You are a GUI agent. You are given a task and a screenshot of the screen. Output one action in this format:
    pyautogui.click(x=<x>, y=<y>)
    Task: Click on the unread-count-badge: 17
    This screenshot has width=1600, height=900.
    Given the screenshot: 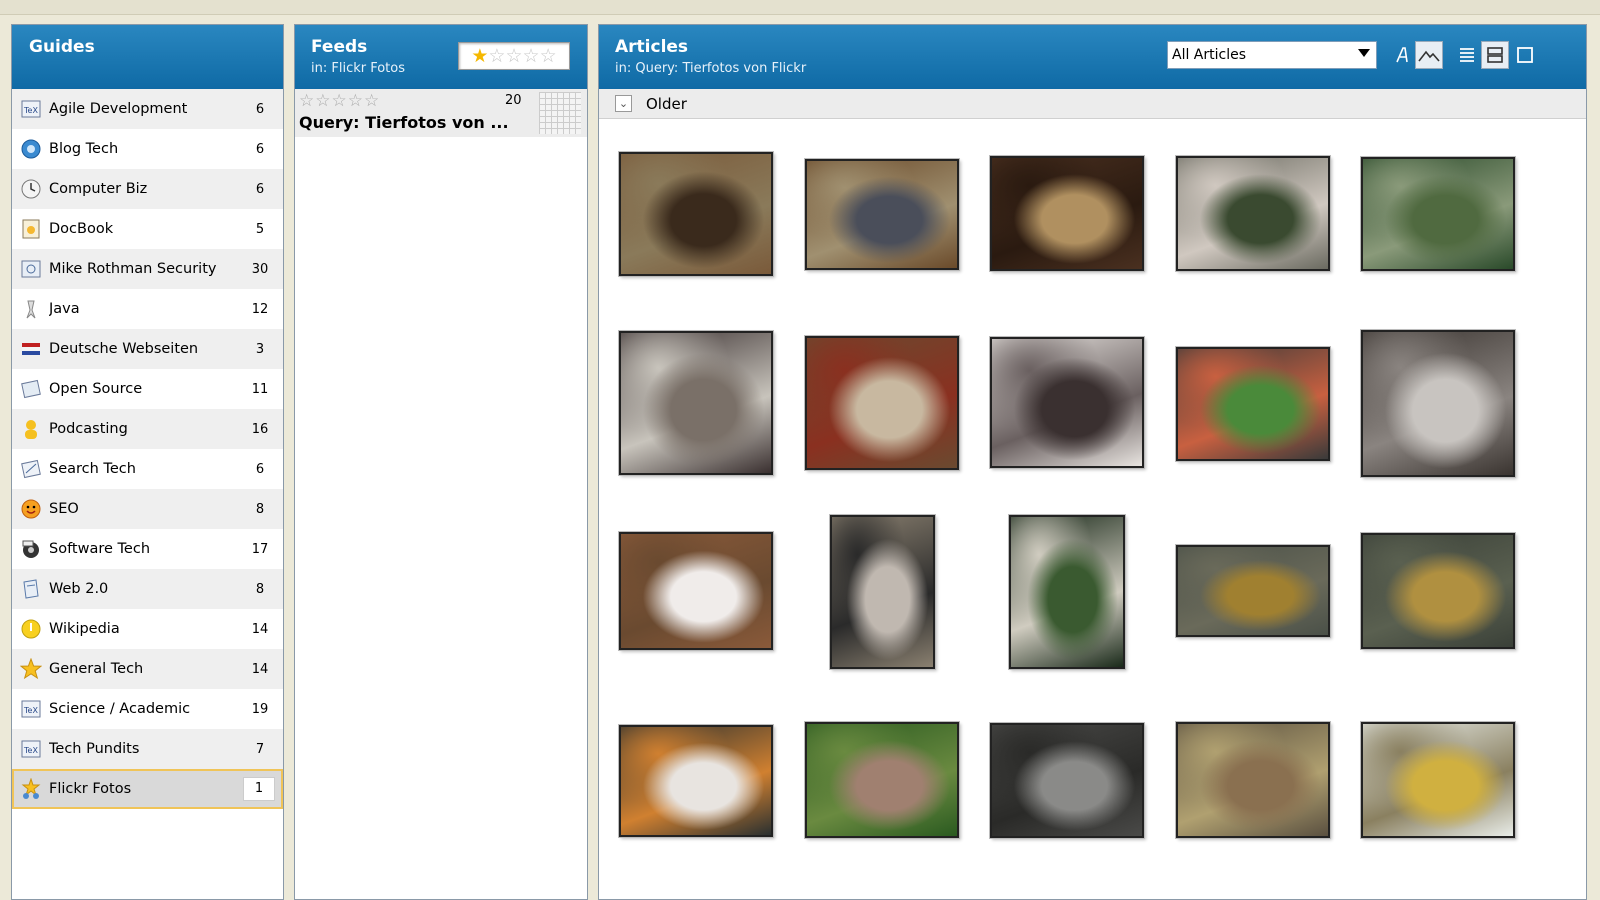 What is the action you would take?
    pyautogui.click(x=260, y=549)
    